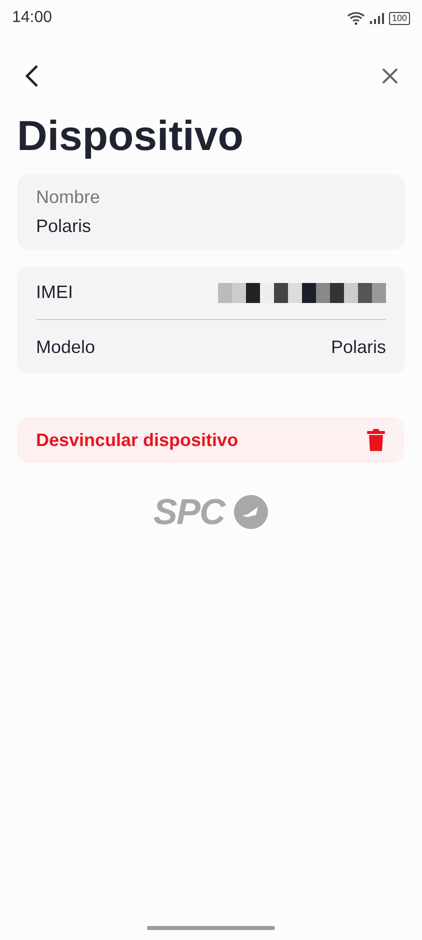 Image resolution: width=422 pixels, height=940 pixels. I want to click on page-title: Dispositivo, so click(130, 136).